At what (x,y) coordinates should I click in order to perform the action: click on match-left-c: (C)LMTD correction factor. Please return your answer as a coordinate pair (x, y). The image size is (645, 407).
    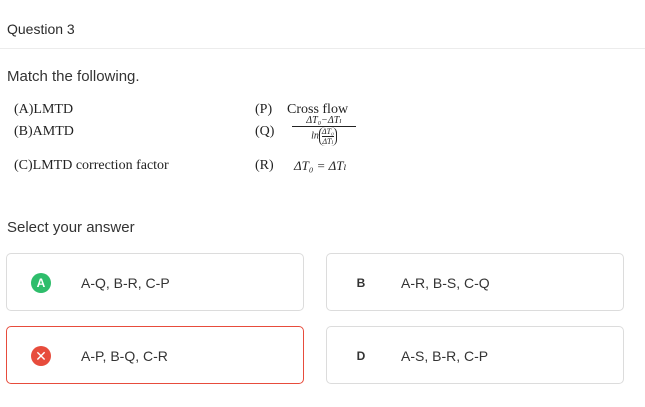
    Looking at the image, I should click on (91, 165).